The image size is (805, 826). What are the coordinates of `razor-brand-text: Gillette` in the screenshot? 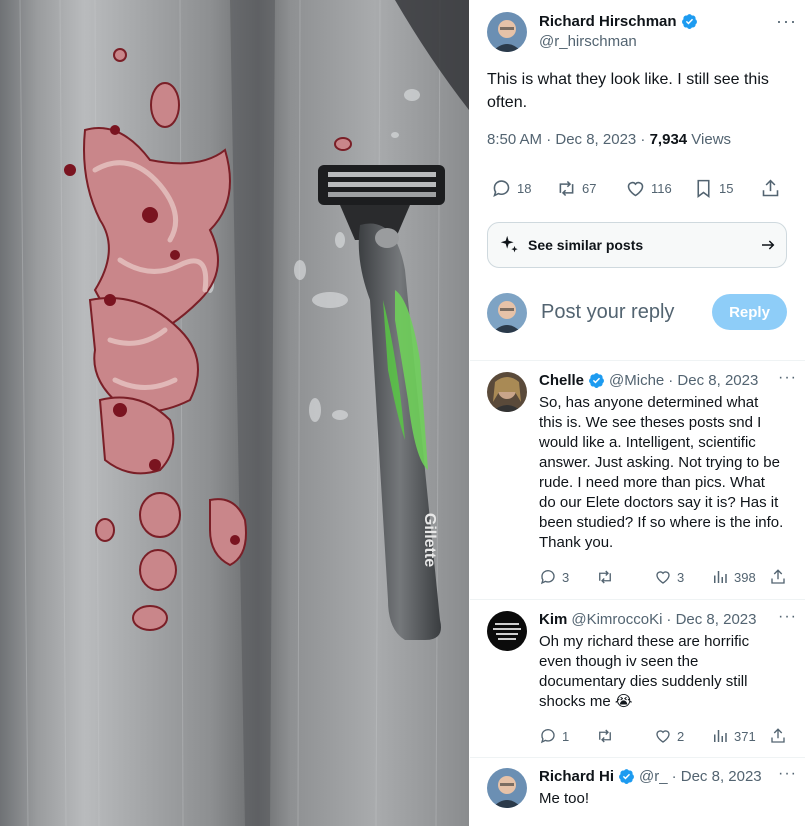 It's located at (429, 540).